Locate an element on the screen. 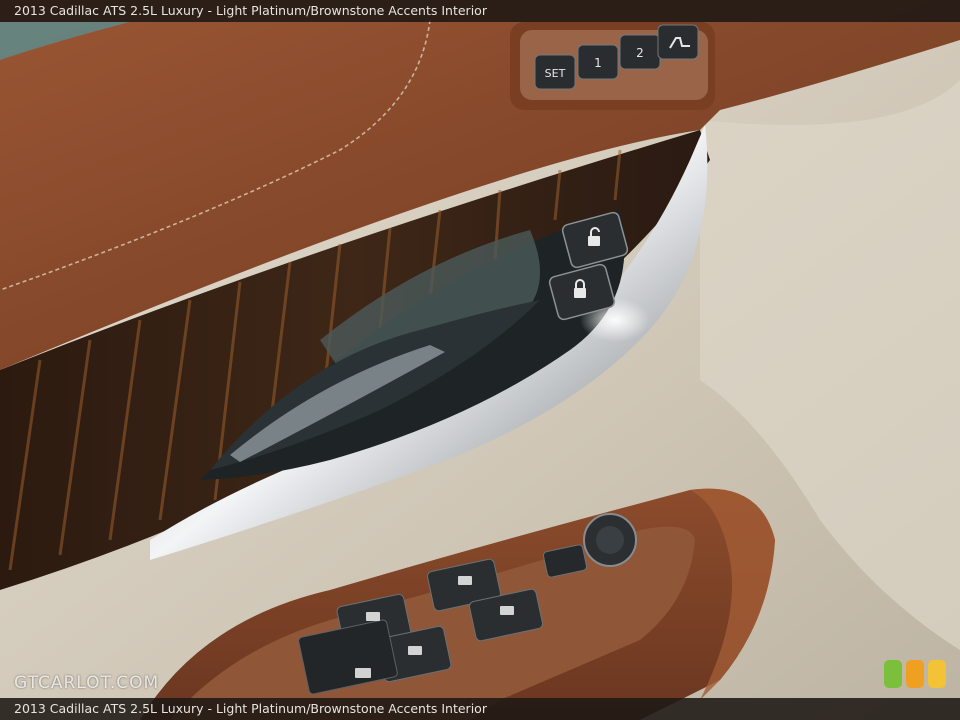  watermark: GTCARLOT.COM is located at coordinates (87, 683).